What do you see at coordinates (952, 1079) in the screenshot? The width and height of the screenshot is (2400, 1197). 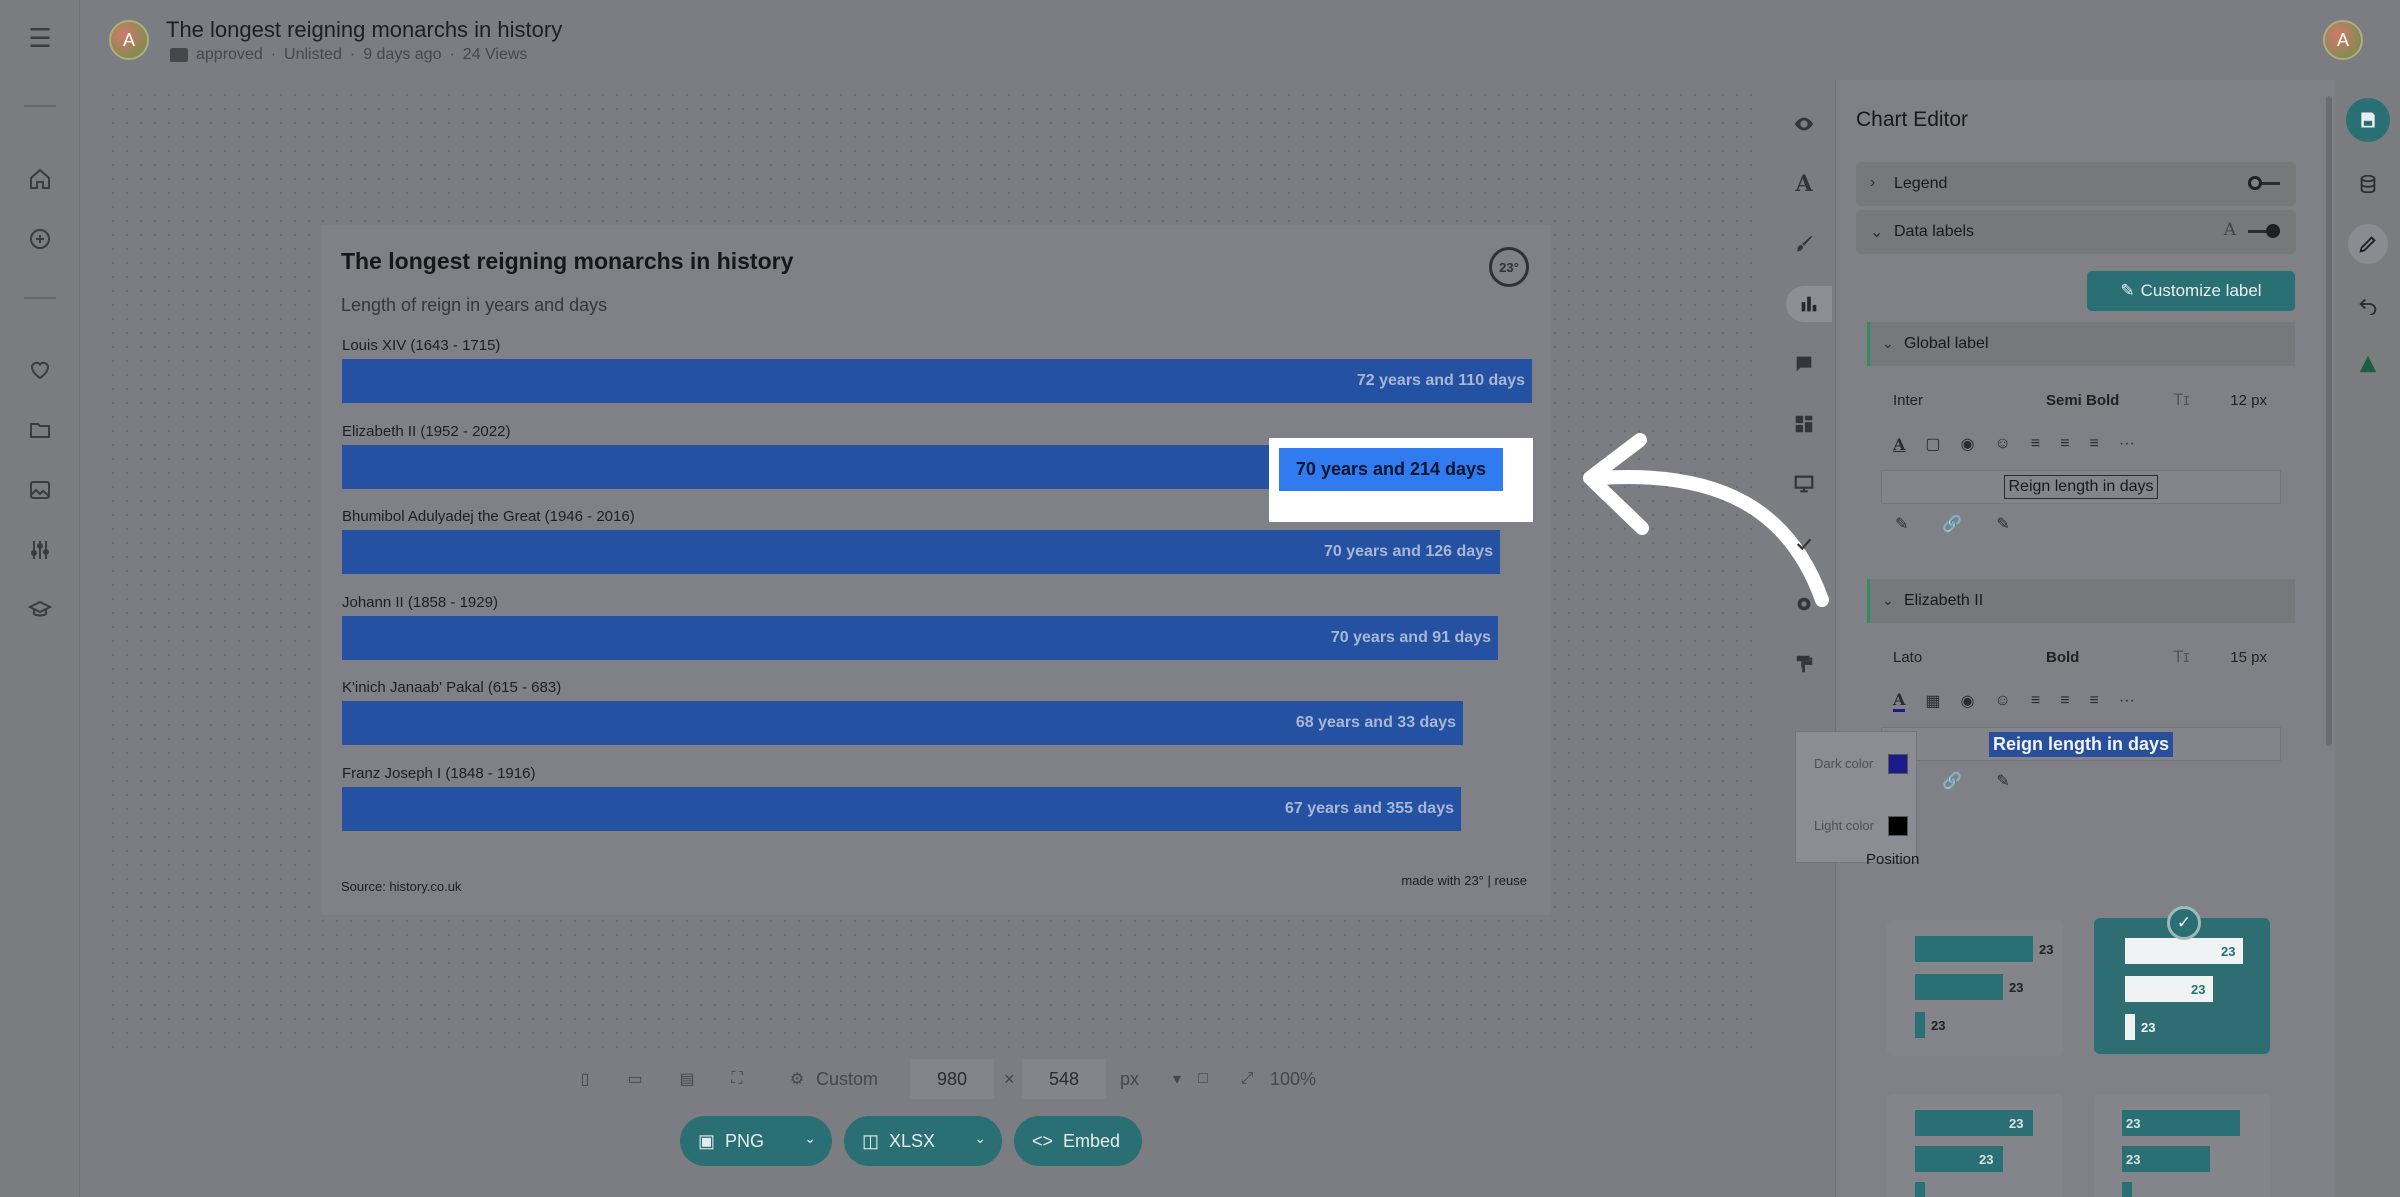 I see `width-input: 980` at bounding box center [952, 1079].